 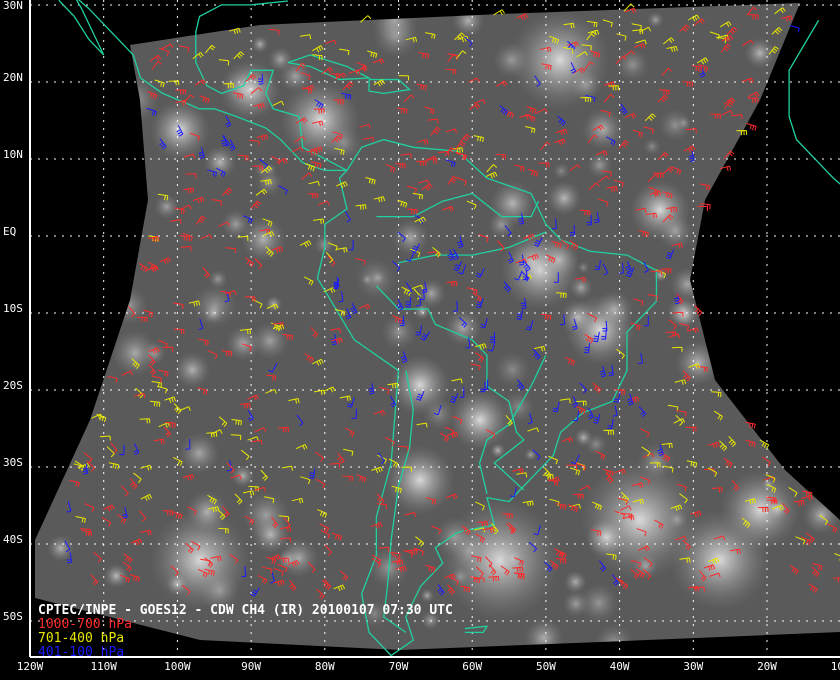 What do you see at coordinates (103, 666) in the screenshot?
I see `lon-label: 110W` at bounding box center [103, 666].